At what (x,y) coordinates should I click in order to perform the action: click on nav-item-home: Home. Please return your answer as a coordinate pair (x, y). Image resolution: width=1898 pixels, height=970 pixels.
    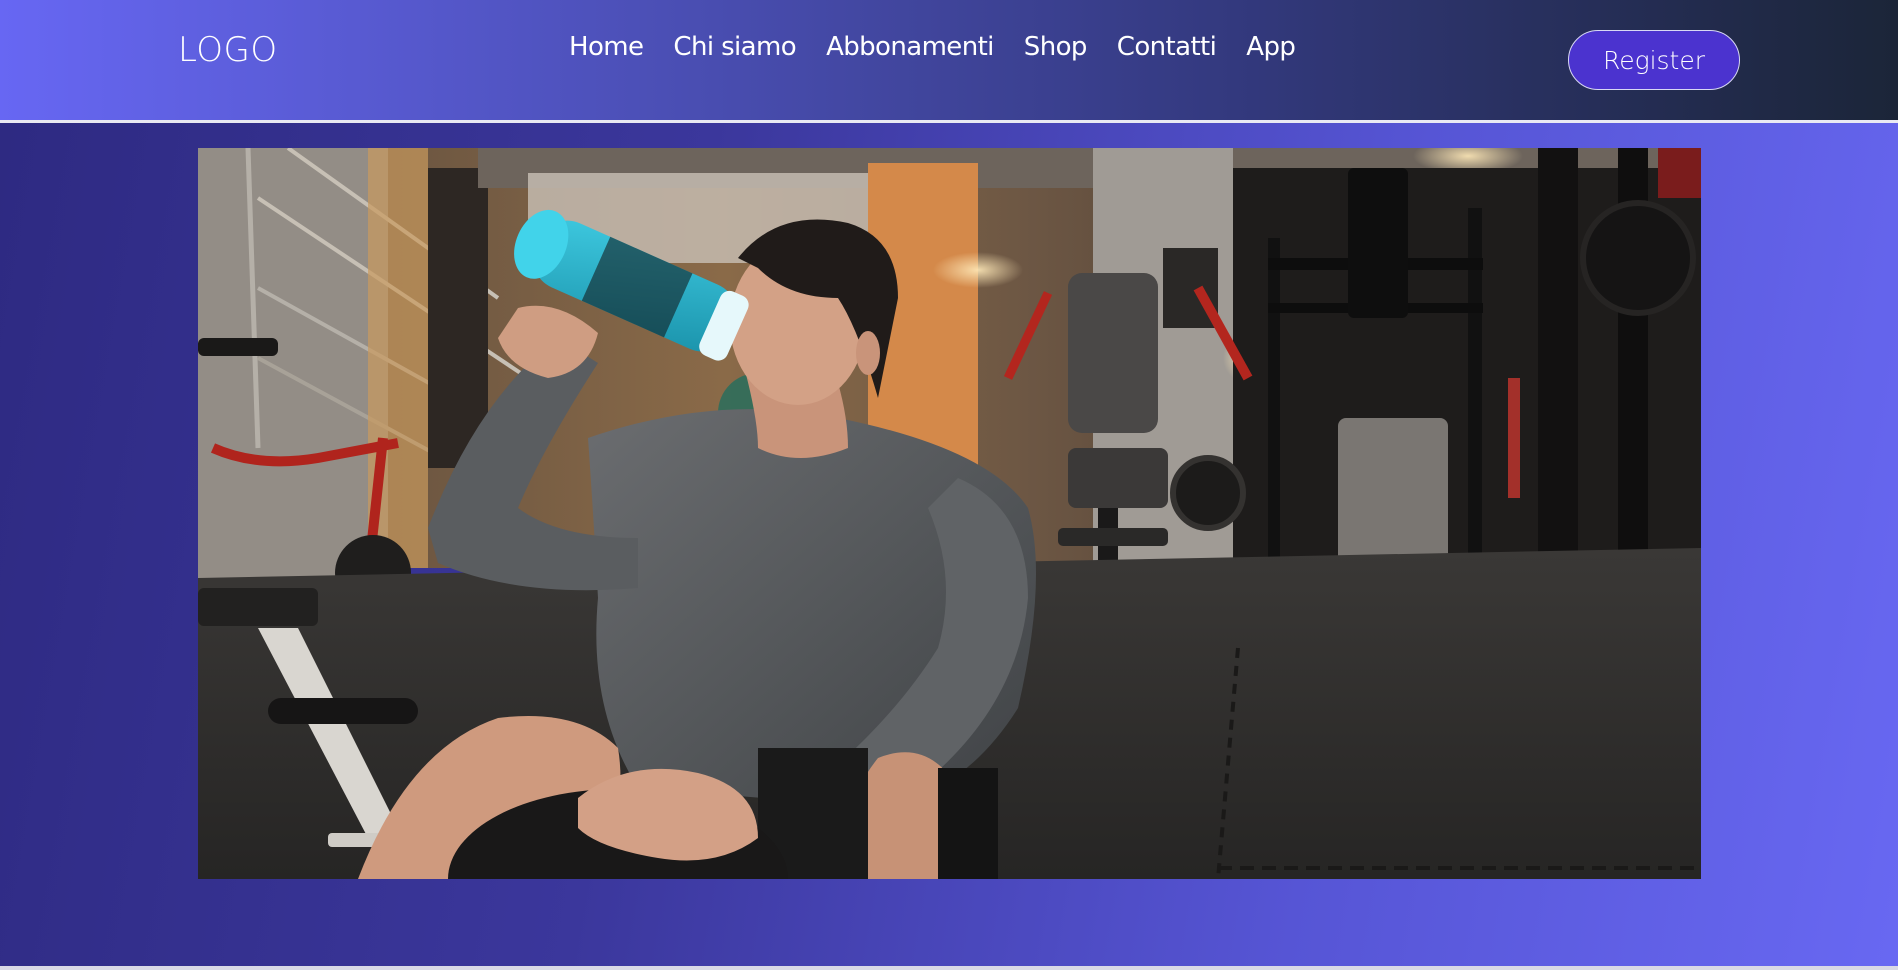
    Looking at the image, I should click on (606, 47).